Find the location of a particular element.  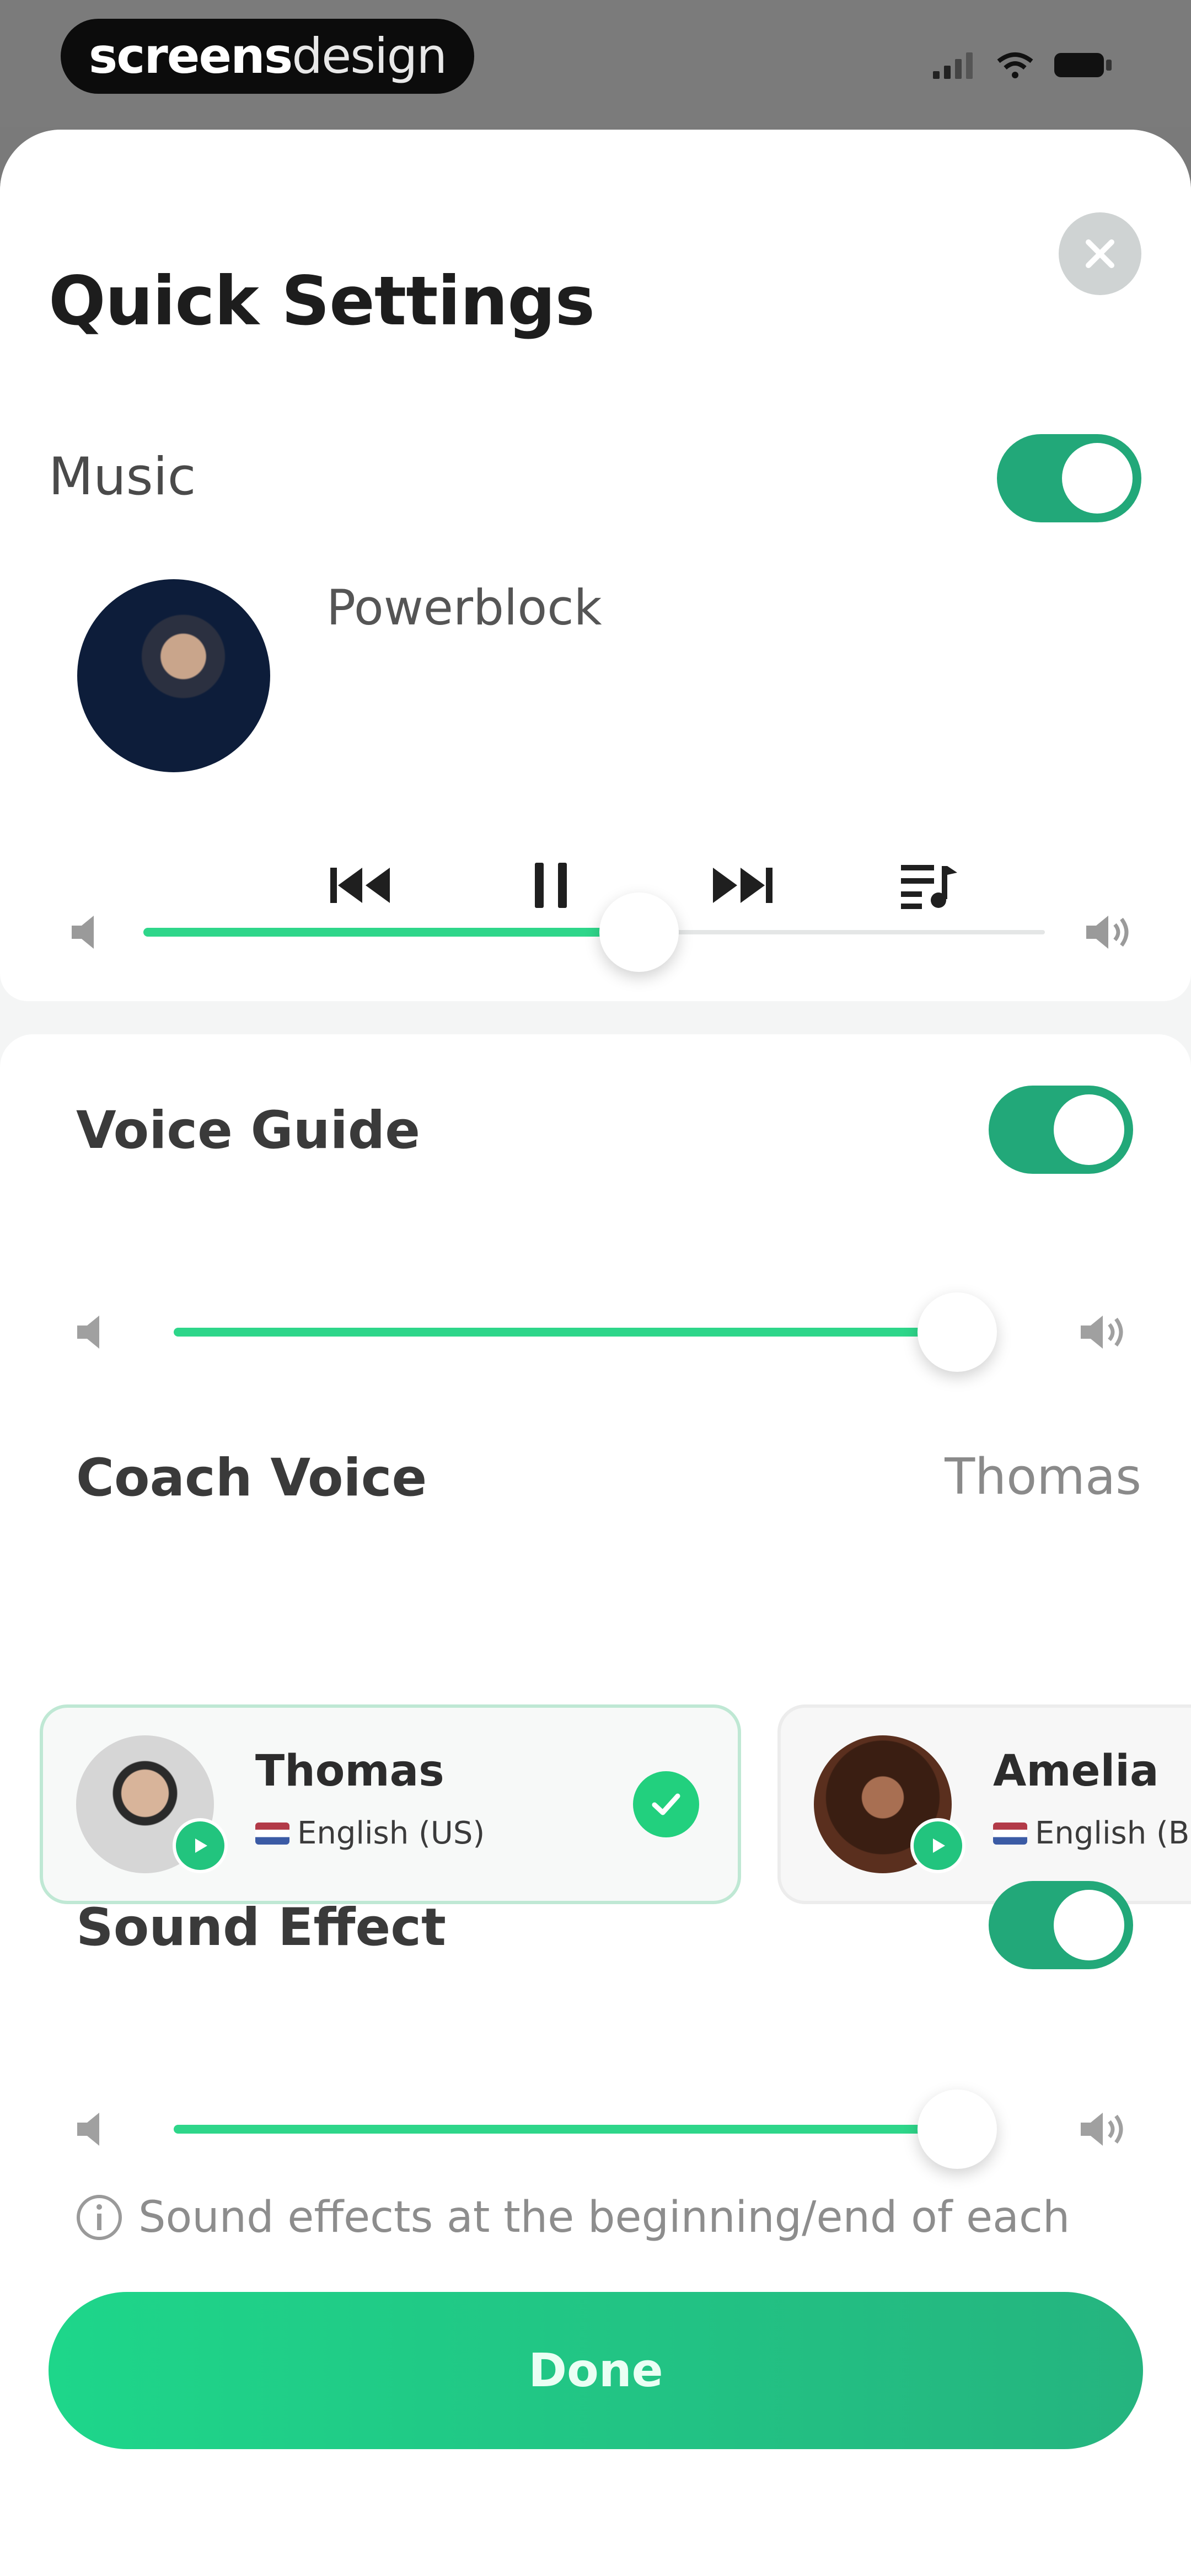

coach-voice-label: Coach Voice is located at coordinates (252, 1478).